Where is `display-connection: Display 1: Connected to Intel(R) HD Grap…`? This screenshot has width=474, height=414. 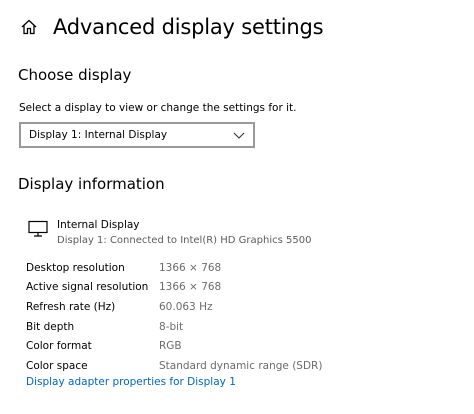 display-connection: Display 1: Connected to Intel(R) HD Grap… is located at coordinates (184, 240).